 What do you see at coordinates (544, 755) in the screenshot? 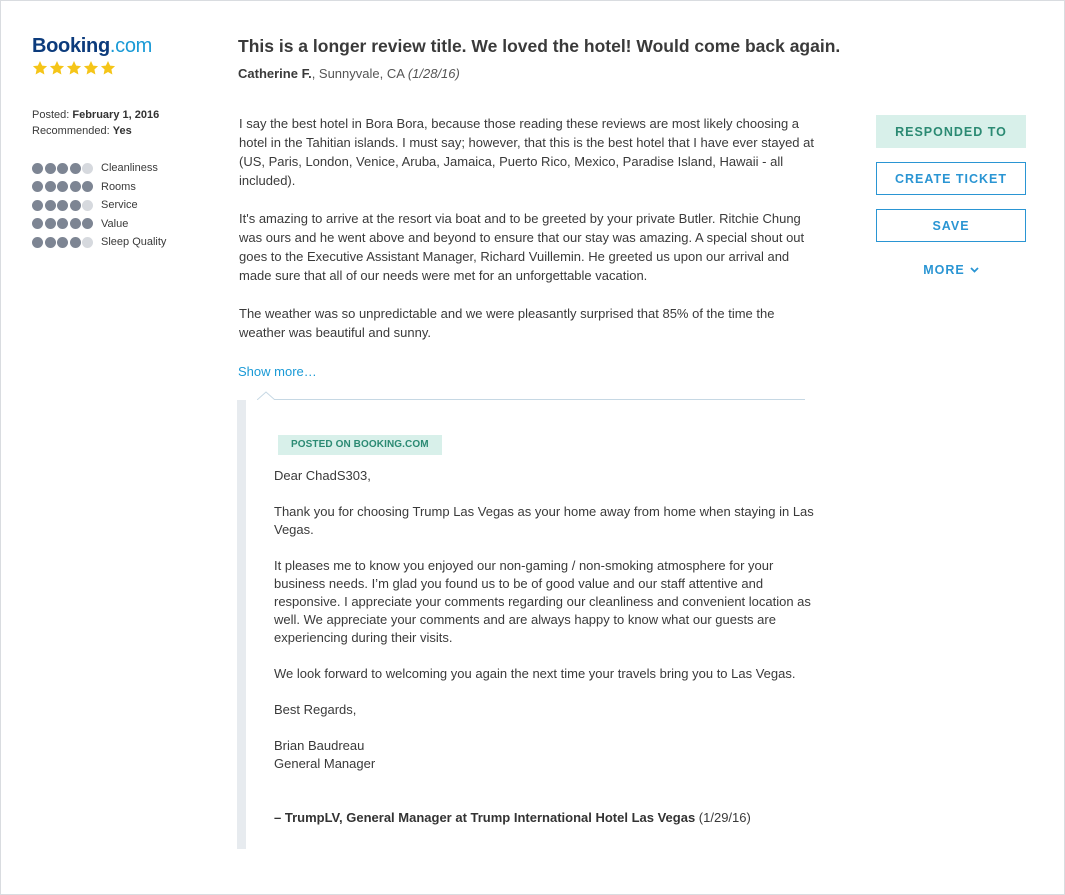
I see `response-signer: Brian Baudreau General Manager` at bounding box center [544, 755].